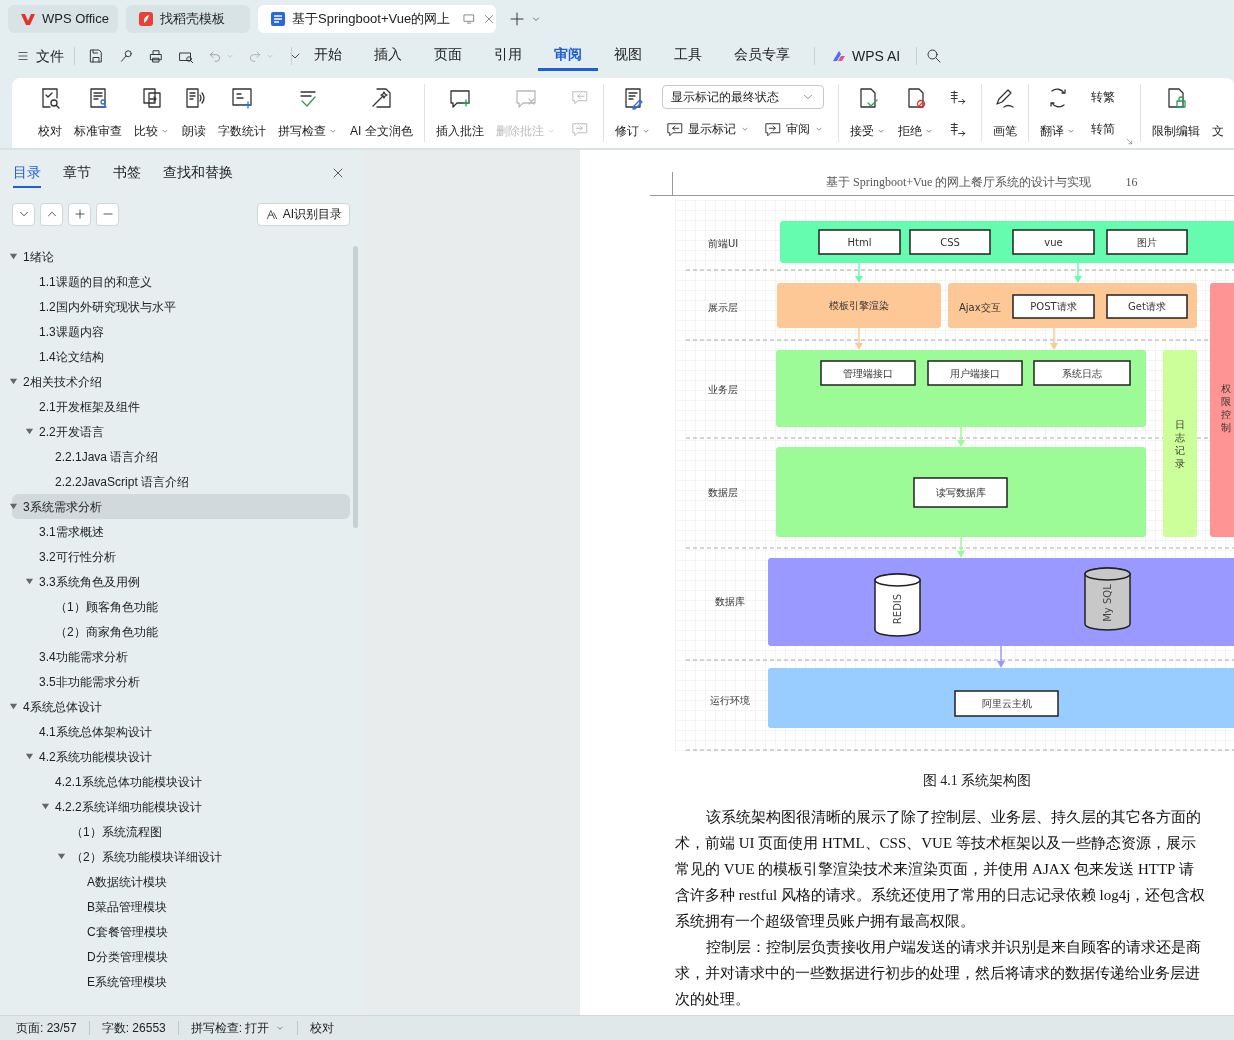 This screenshot has height=1040, width=1234. Describe the element at coordinates (508, 56) in the screenshot. I see `ribbon-tab: 引用` at that location.